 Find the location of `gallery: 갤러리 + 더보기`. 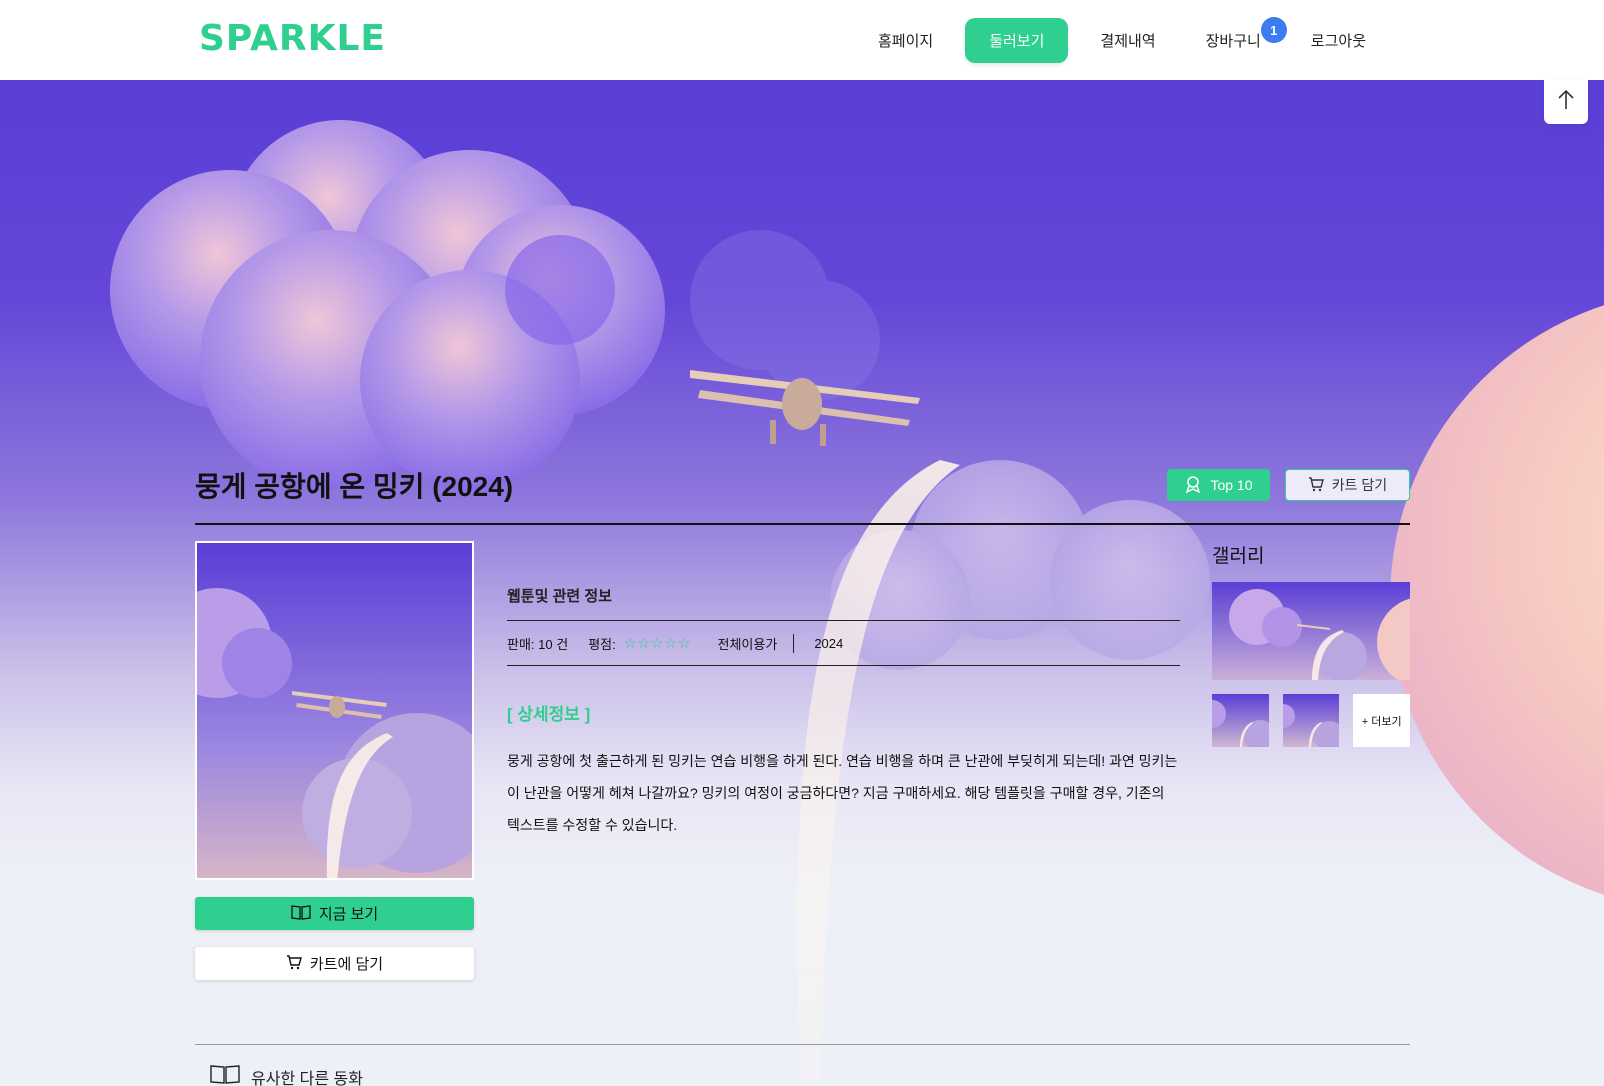

gallery: 갤러리 + 더보기 is located at coordinates (1311, 644).